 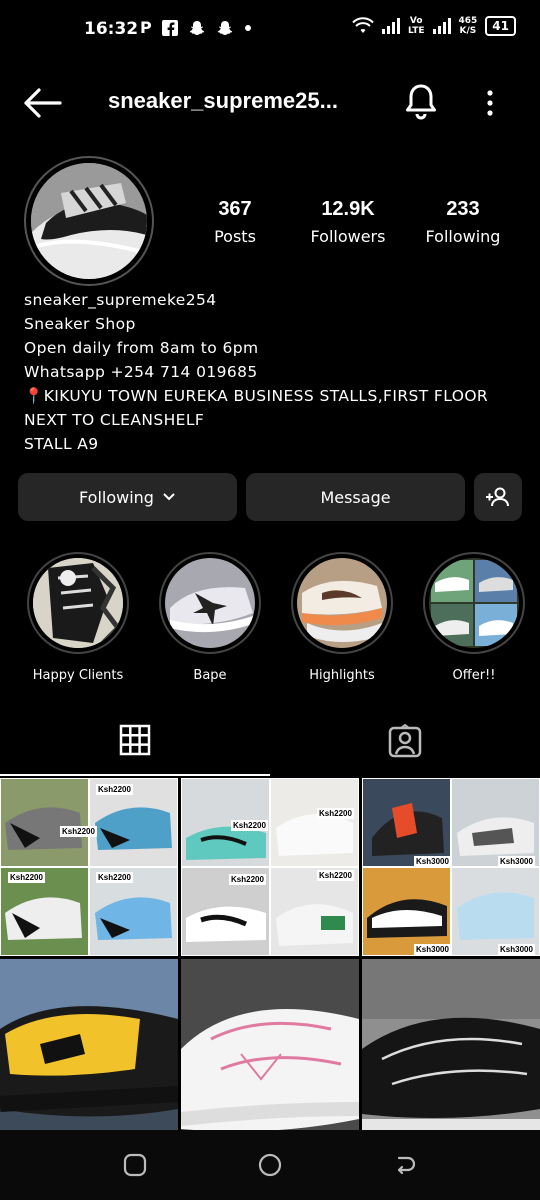 I want to click on profile-tabs, so click(x=270, y=745).